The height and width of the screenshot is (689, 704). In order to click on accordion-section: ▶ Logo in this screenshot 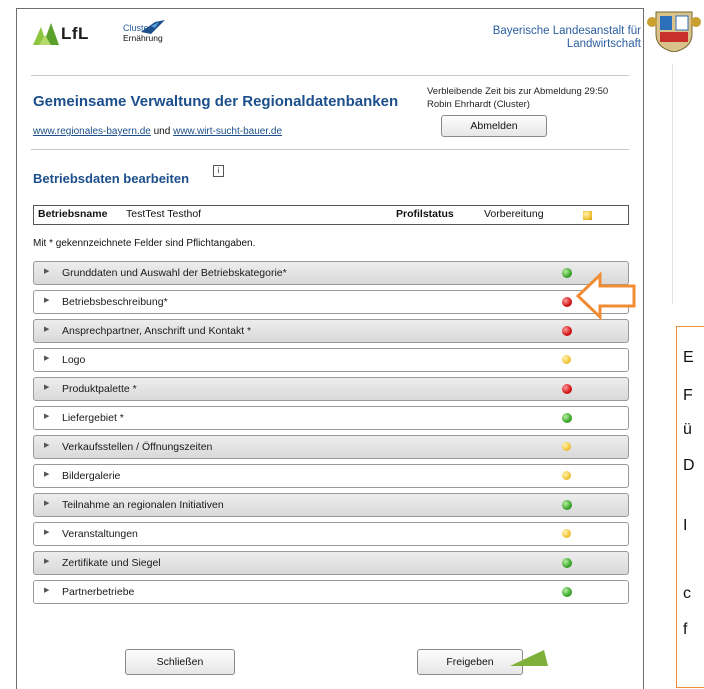, I will do `click(331, 360)`.